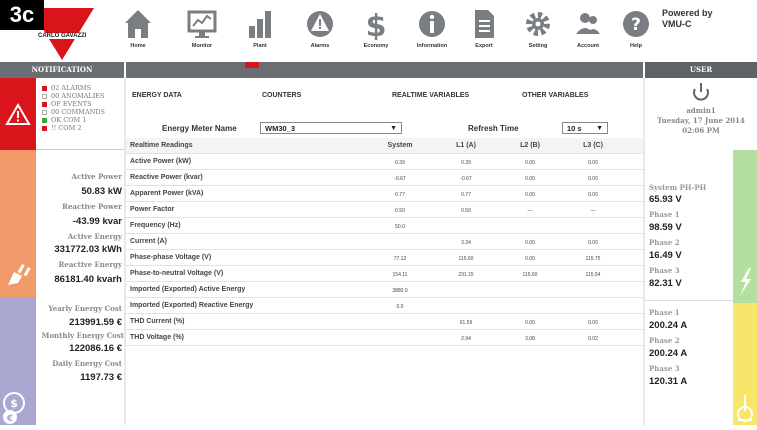  What do you see at coordinates (73, 112) in the screenshot?
I see `notification-commands: 00 COMMANDS` at bounding box center [73, 112].